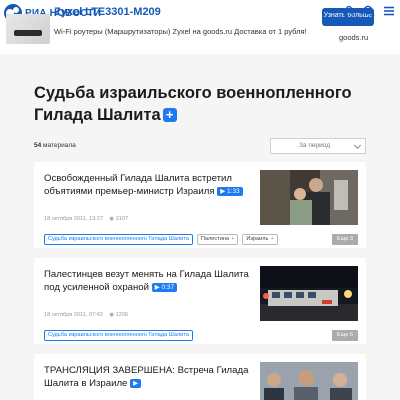  I want to click on ad-router-image, so click(28, 29).